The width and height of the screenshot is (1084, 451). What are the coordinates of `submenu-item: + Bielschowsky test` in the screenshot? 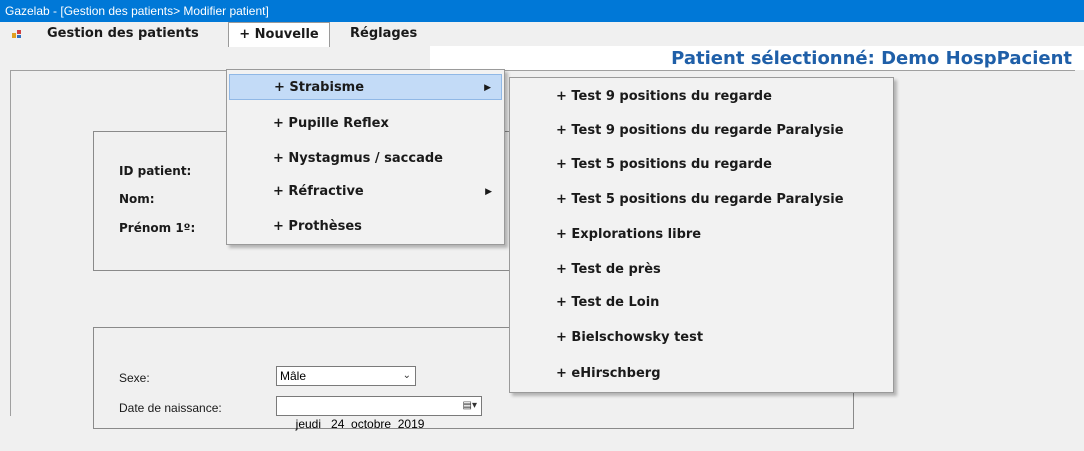 It's located at (701, 338).